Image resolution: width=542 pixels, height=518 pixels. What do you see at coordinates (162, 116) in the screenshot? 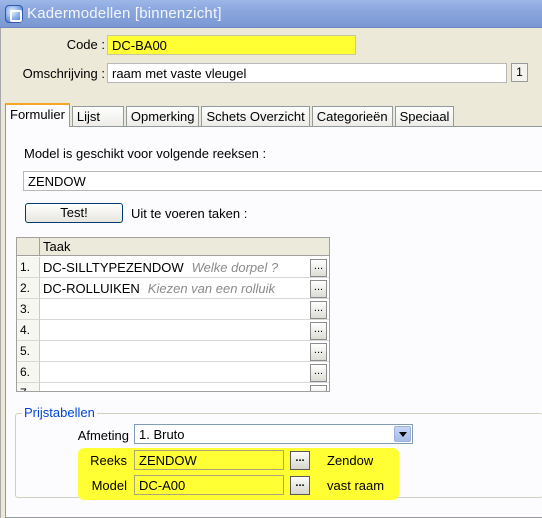
I see `tab-opmerking: Opmerking` at bounding box center [162, 116].